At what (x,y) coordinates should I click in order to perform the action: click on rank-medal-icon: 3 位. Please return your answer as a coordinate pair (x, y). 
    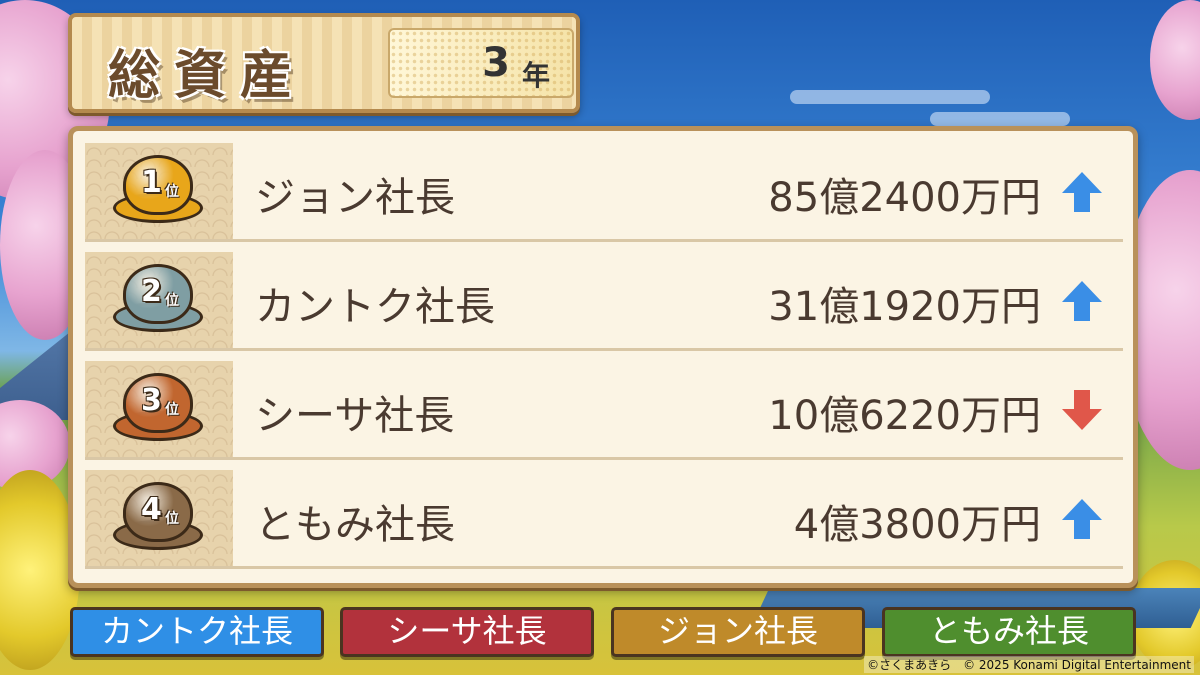
    Looking at the image, I should click on (158, 409).